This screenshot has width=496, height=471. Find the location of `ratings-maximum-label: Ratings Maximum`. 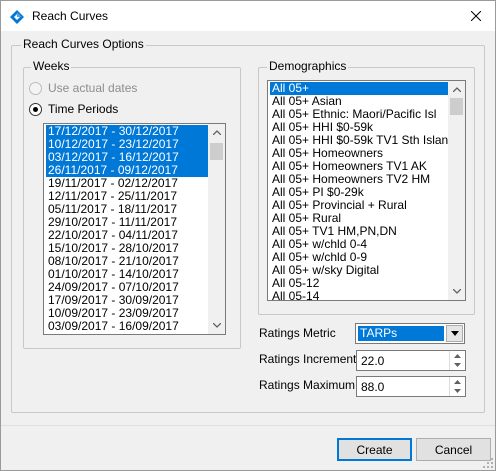

ratings-maximum-label: Ratings Maximum is located at coordinates (307, 385).